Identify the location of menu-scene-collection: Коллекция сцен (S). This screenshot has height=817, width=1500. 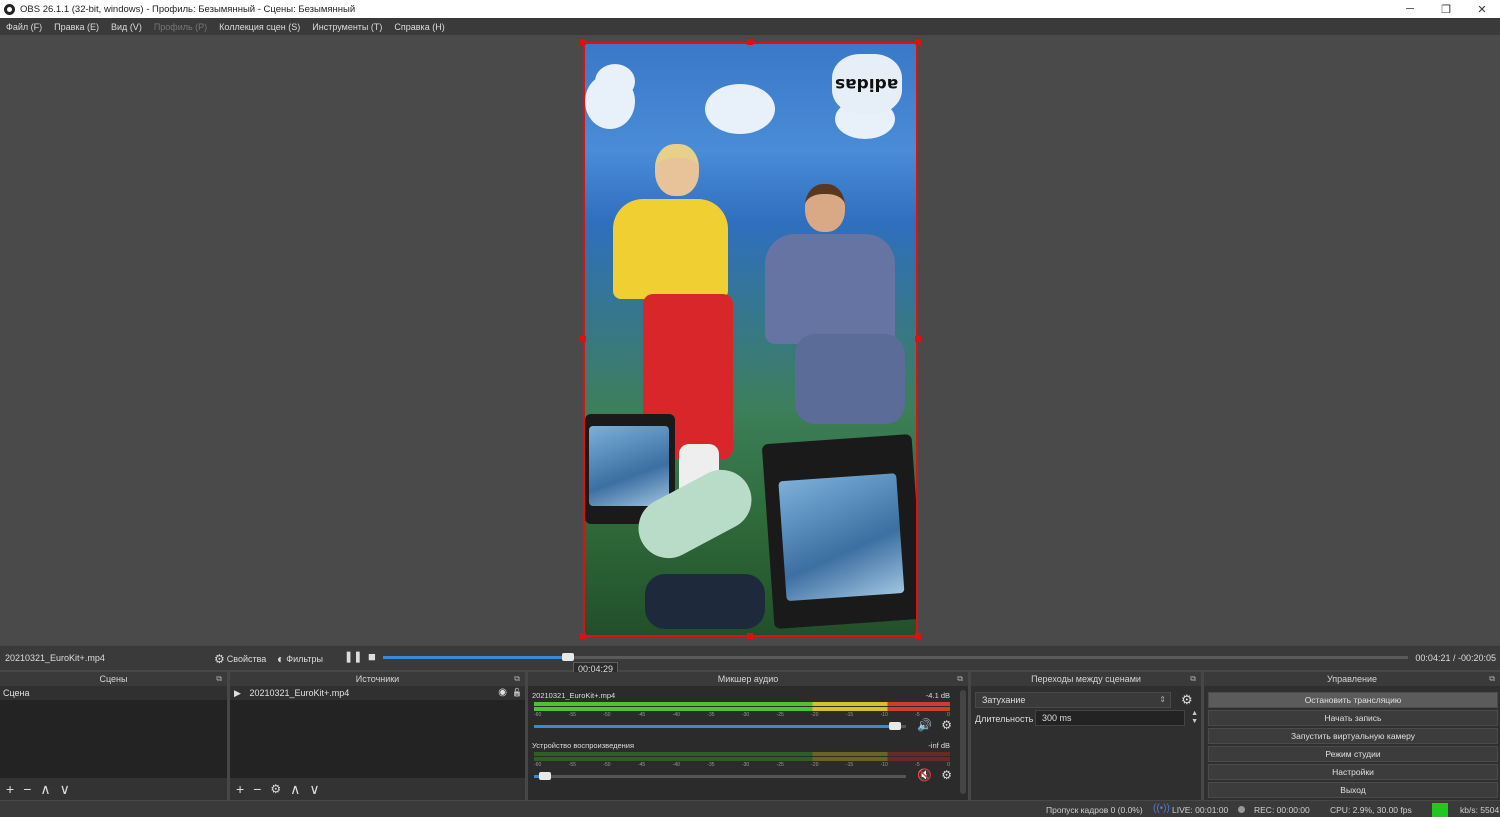
(259, 27).